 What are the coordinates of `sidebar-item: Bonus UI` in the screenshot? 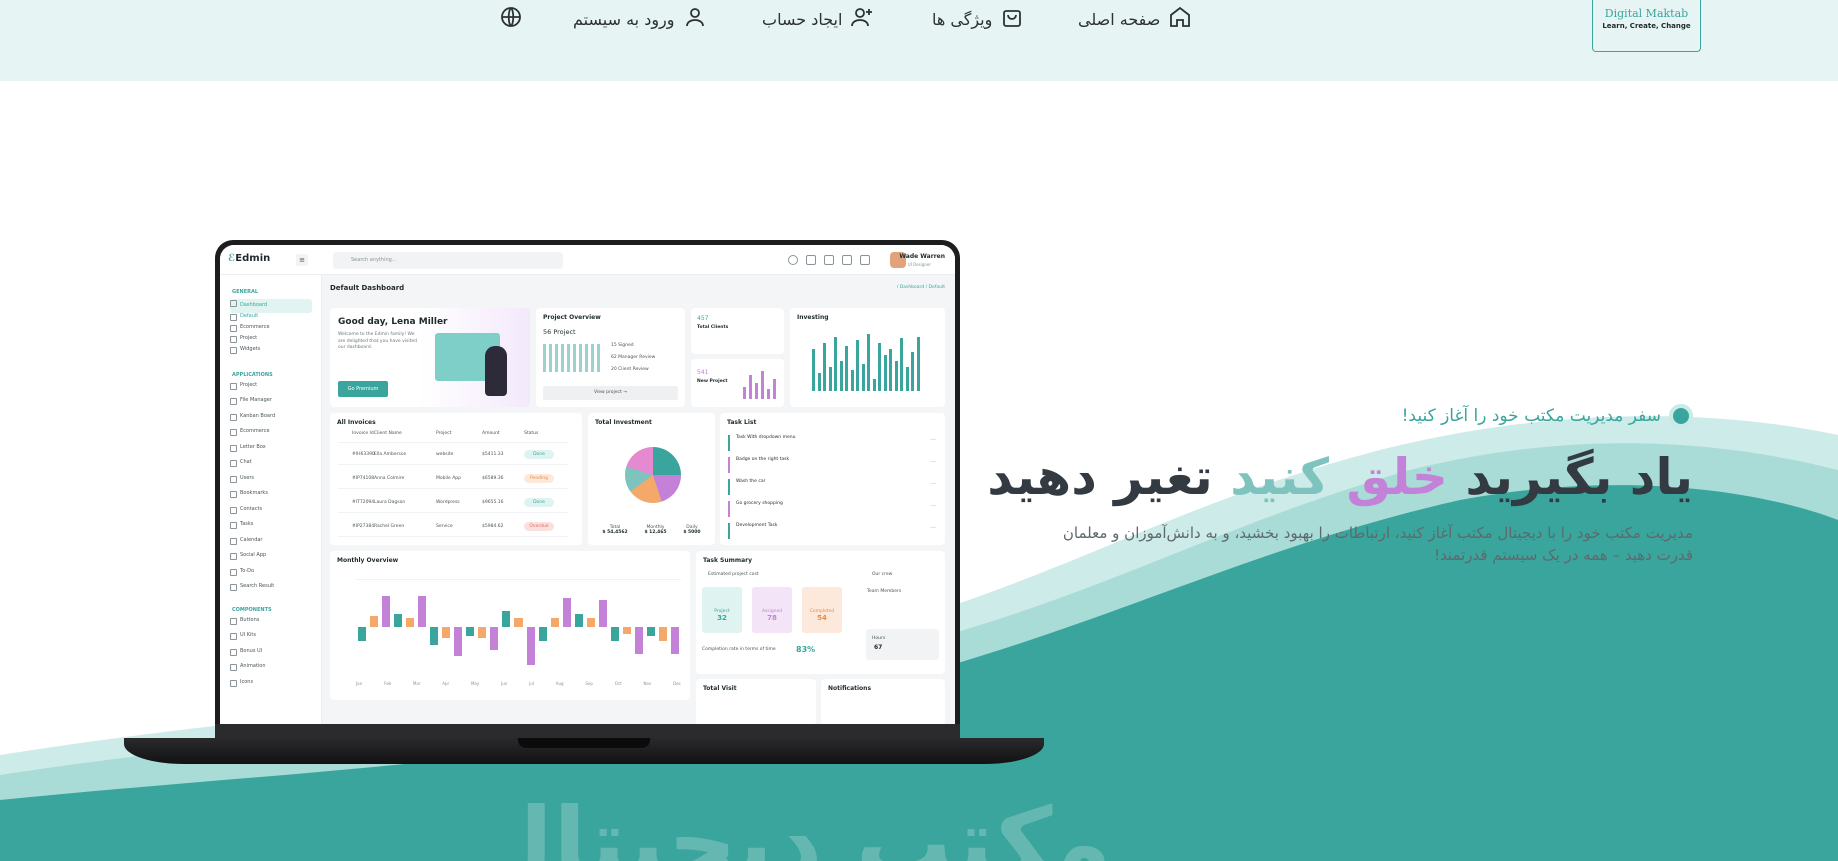 It's located at (275, 656).